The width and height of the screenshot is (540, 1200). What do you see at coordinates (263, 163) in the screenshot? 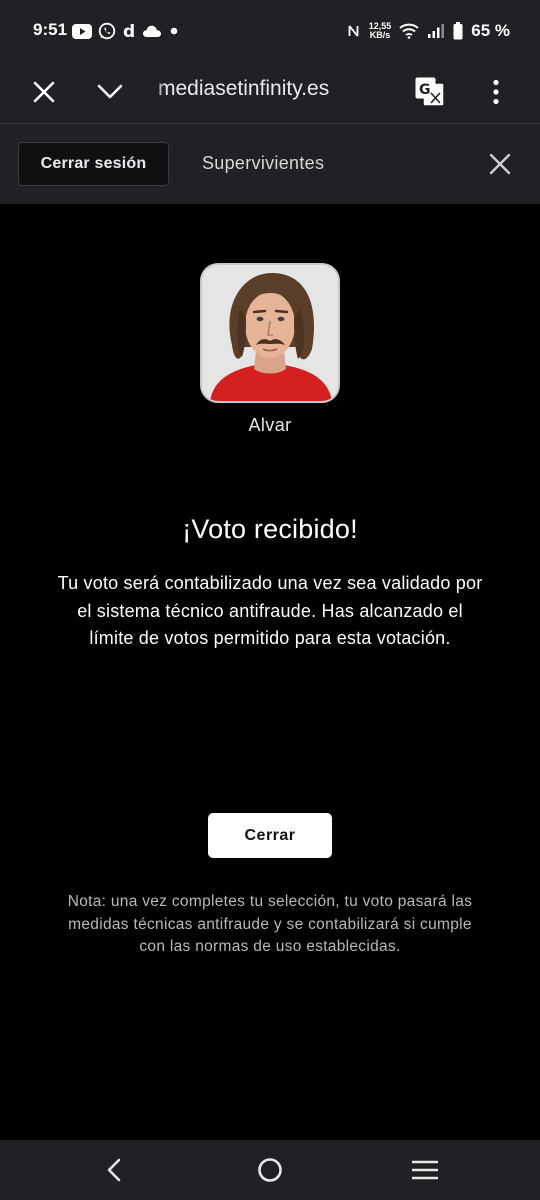
I see `section-title: Supervivientes` at bounding box center [263, 163].